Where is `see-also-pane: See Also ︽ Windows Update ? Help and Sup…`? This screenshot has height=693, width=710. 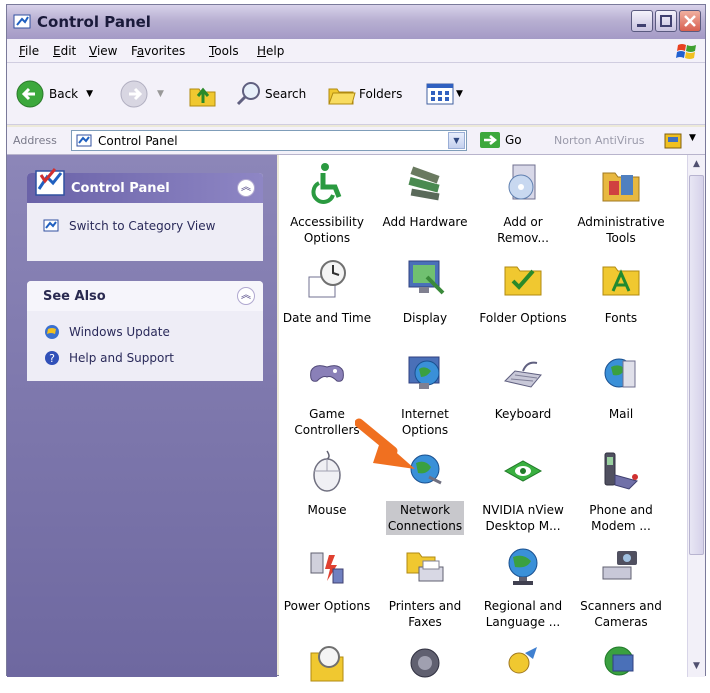 see-also-pane: See Also ︽ Windows Update ? Help and Sup… is located at coordinates (145, 331).